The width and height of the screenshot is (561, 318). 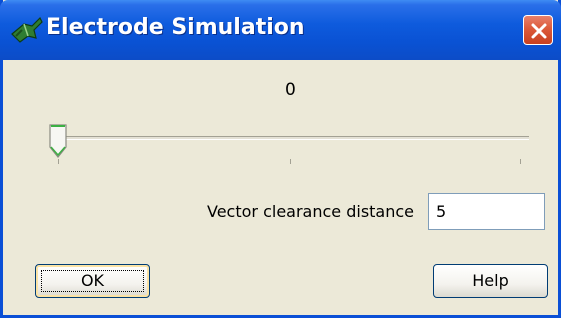 I want to click on vector-clearance-label: Vector clearance distance, so click(x=311, y=211).